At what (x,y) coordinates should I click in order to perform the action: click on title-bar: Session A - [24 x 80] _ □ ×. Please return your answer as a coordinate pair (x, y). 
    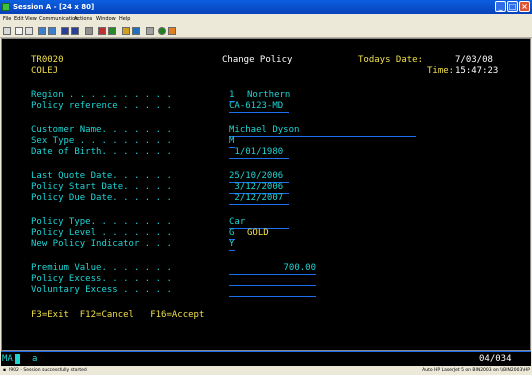
    Looking at the image, I should click on (266, 7).